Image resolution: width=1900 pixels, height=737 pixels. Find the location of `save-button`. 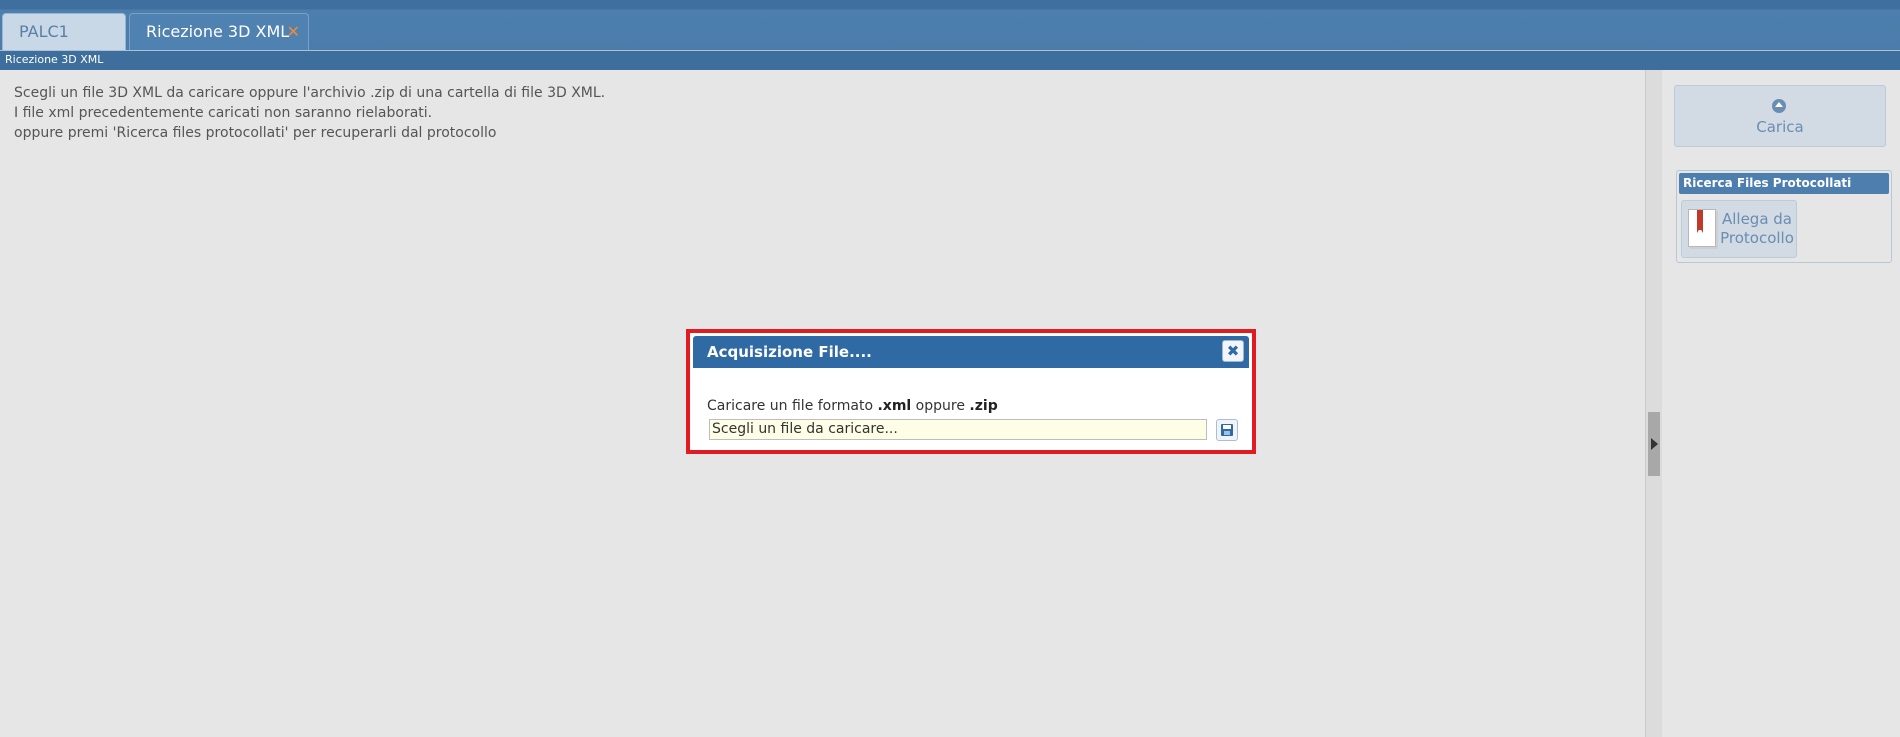

save-button is located at coordinates (1227, 430).